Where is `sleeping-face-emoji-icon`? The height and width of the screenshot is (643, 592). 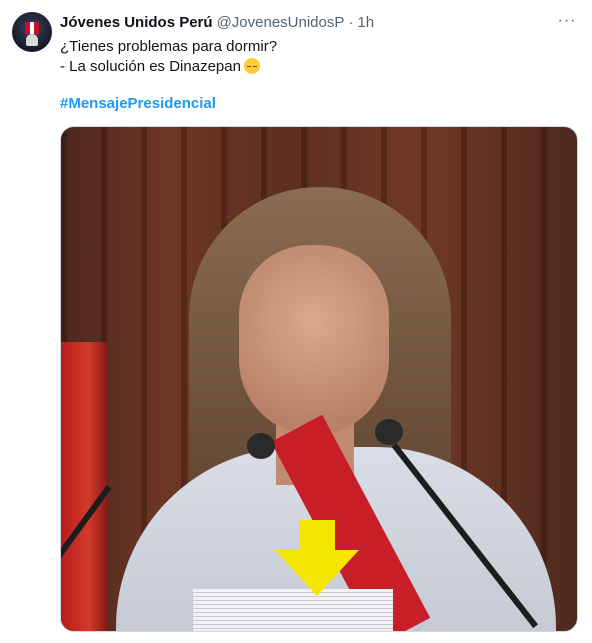
sleeping-face-emoji-icon is located at coordinates (251, 66).